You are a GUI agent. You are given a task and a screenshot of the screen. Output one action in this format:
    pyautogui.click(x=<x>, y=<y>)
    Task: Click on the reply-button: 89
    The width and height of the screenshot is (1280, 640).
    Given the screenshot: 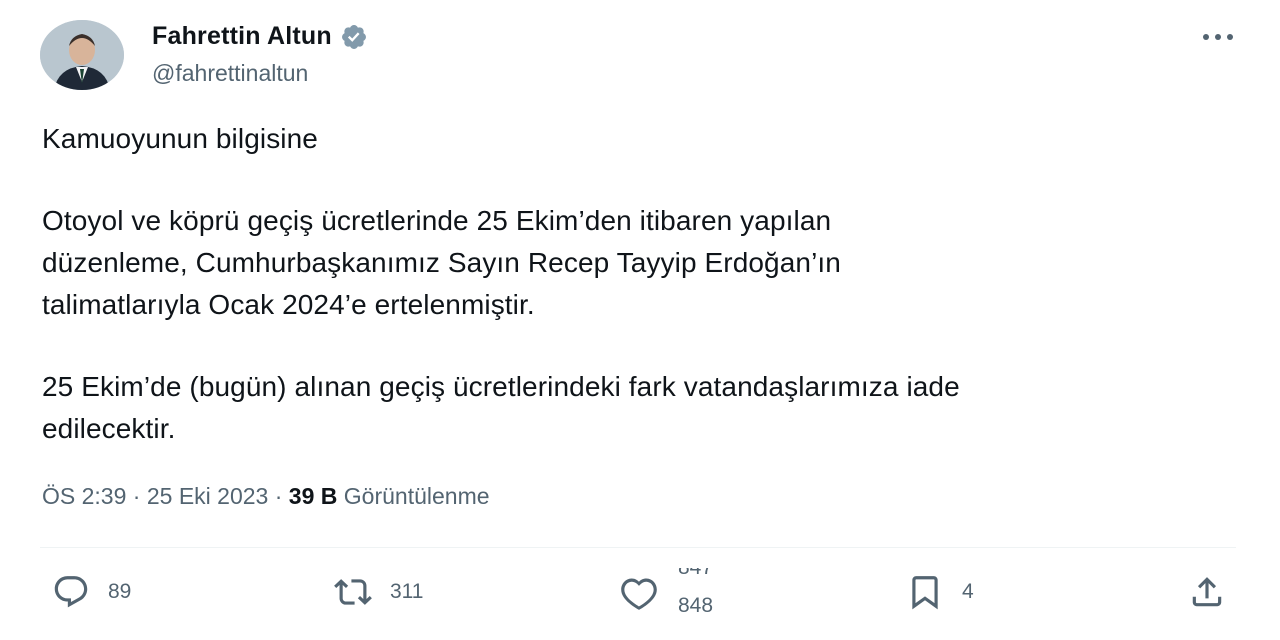 What is the action you would take?
    pyautogui.click(x=91, y=592)
    